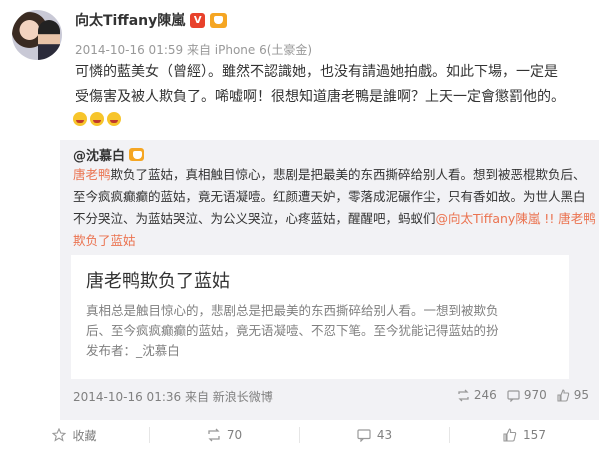 This screenshot has height=450, width=599. I want to click on retweet-text: 欺负了蓝姑，真相触目惊心，悲剧是把最美的东西撕碎给别人看。想到被恶棍欺负后、, so click(348, 174).